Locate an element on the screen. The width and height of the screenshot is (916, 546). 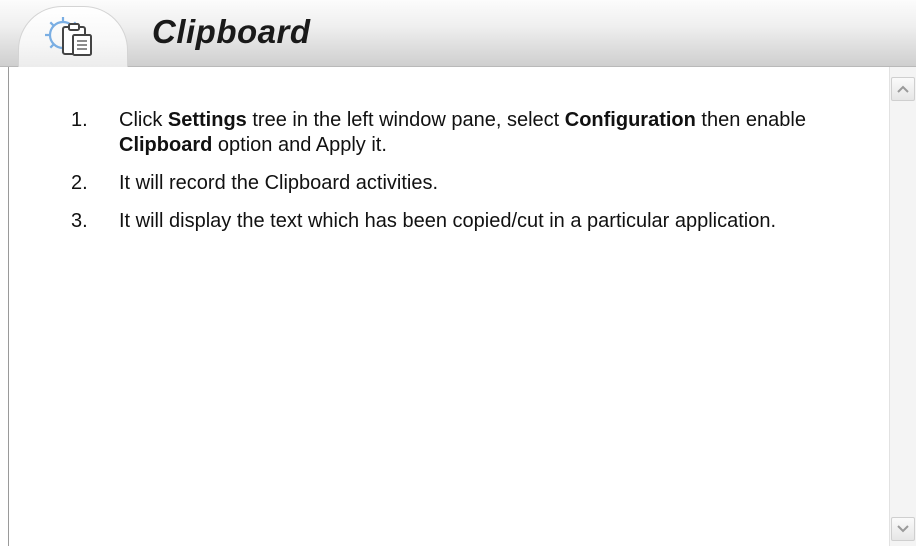
scroll-up-button is located at coordinates (903, 89).